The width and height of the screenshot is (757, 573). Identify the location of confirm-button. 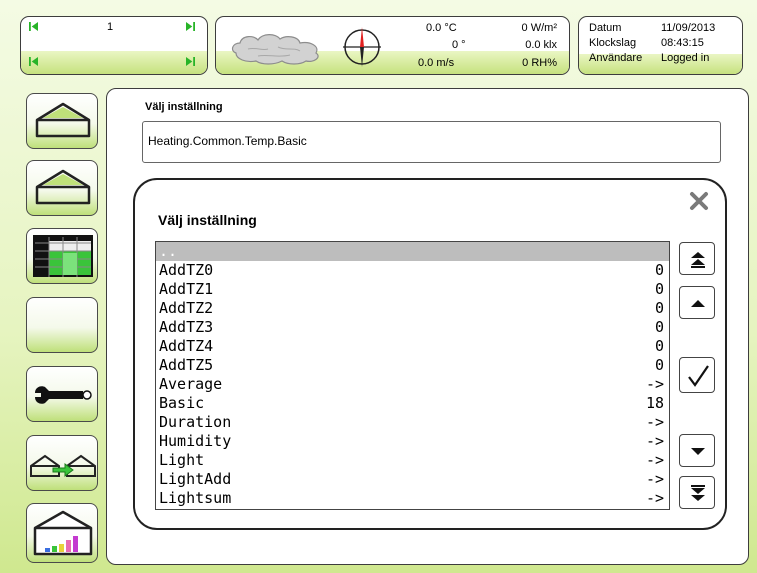
(697, 375).